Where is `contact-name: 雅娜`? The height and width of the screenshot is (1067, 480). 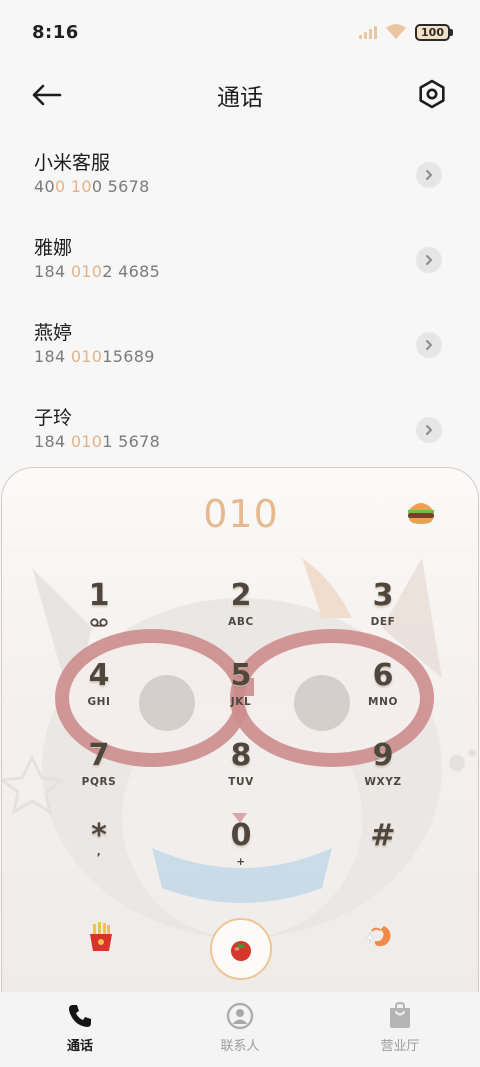 contact-name: 雅娜 is located at coordinates (53, 248).